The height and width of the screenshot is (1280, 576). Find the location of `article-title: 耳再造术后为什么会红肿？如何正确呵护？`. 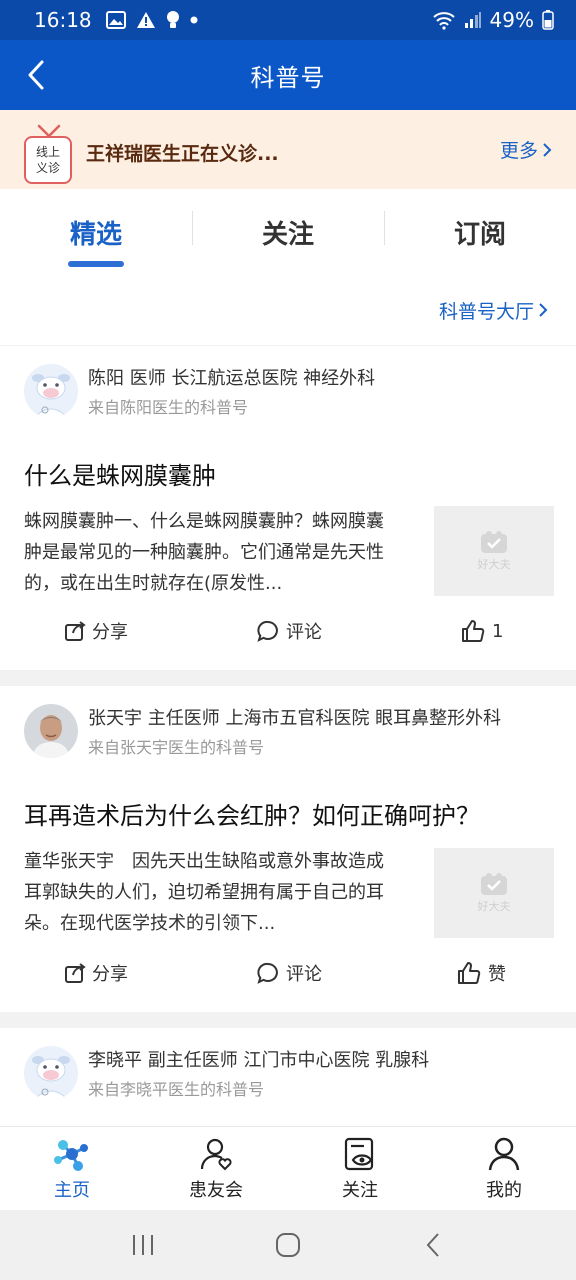

article-title: 耳再造术后为什么会红肿？如何正确呵护？ is located at coordinates (252, 813).